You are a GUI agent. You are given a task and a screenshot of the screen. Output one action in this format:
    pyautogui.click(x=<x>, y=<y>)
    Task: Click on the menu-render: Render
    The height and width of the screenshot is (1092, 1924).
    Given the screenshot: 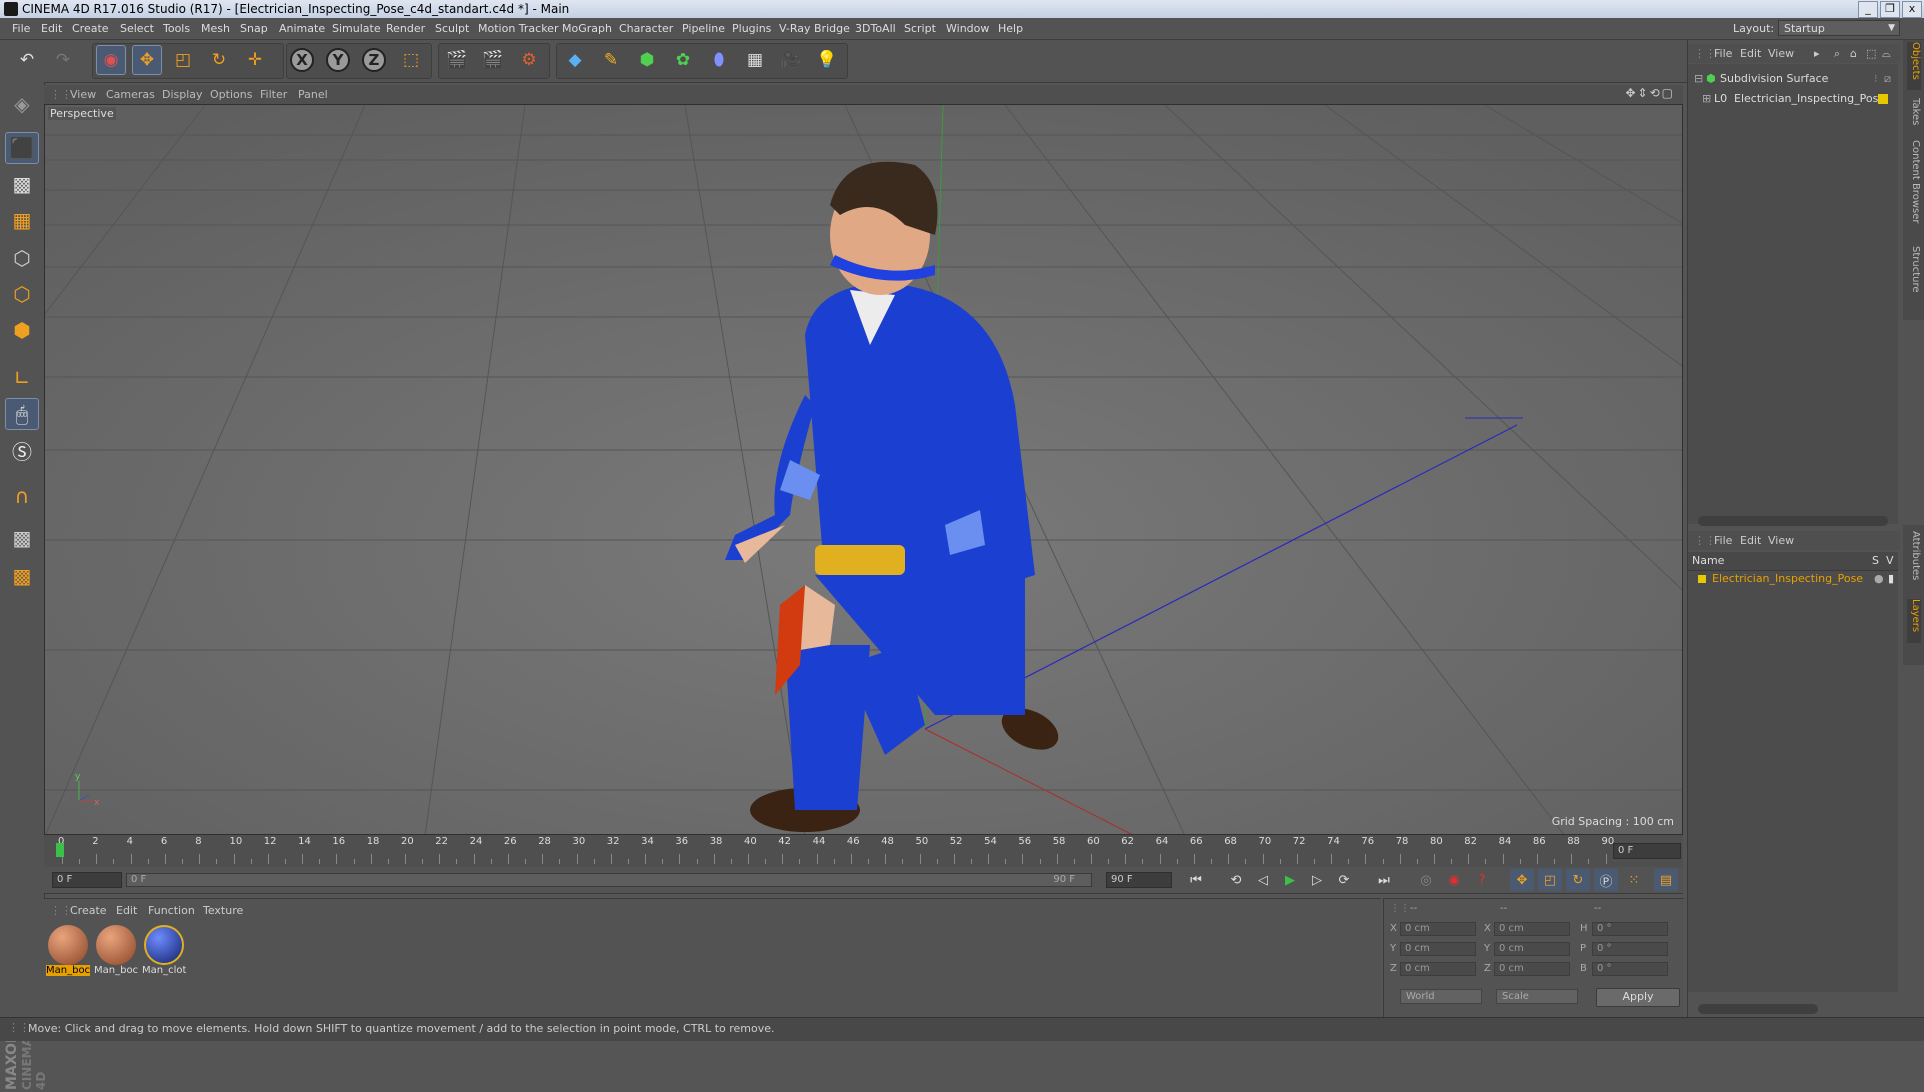 What is the action you would take?
    pyautogui.click(x=405, y=28)
    